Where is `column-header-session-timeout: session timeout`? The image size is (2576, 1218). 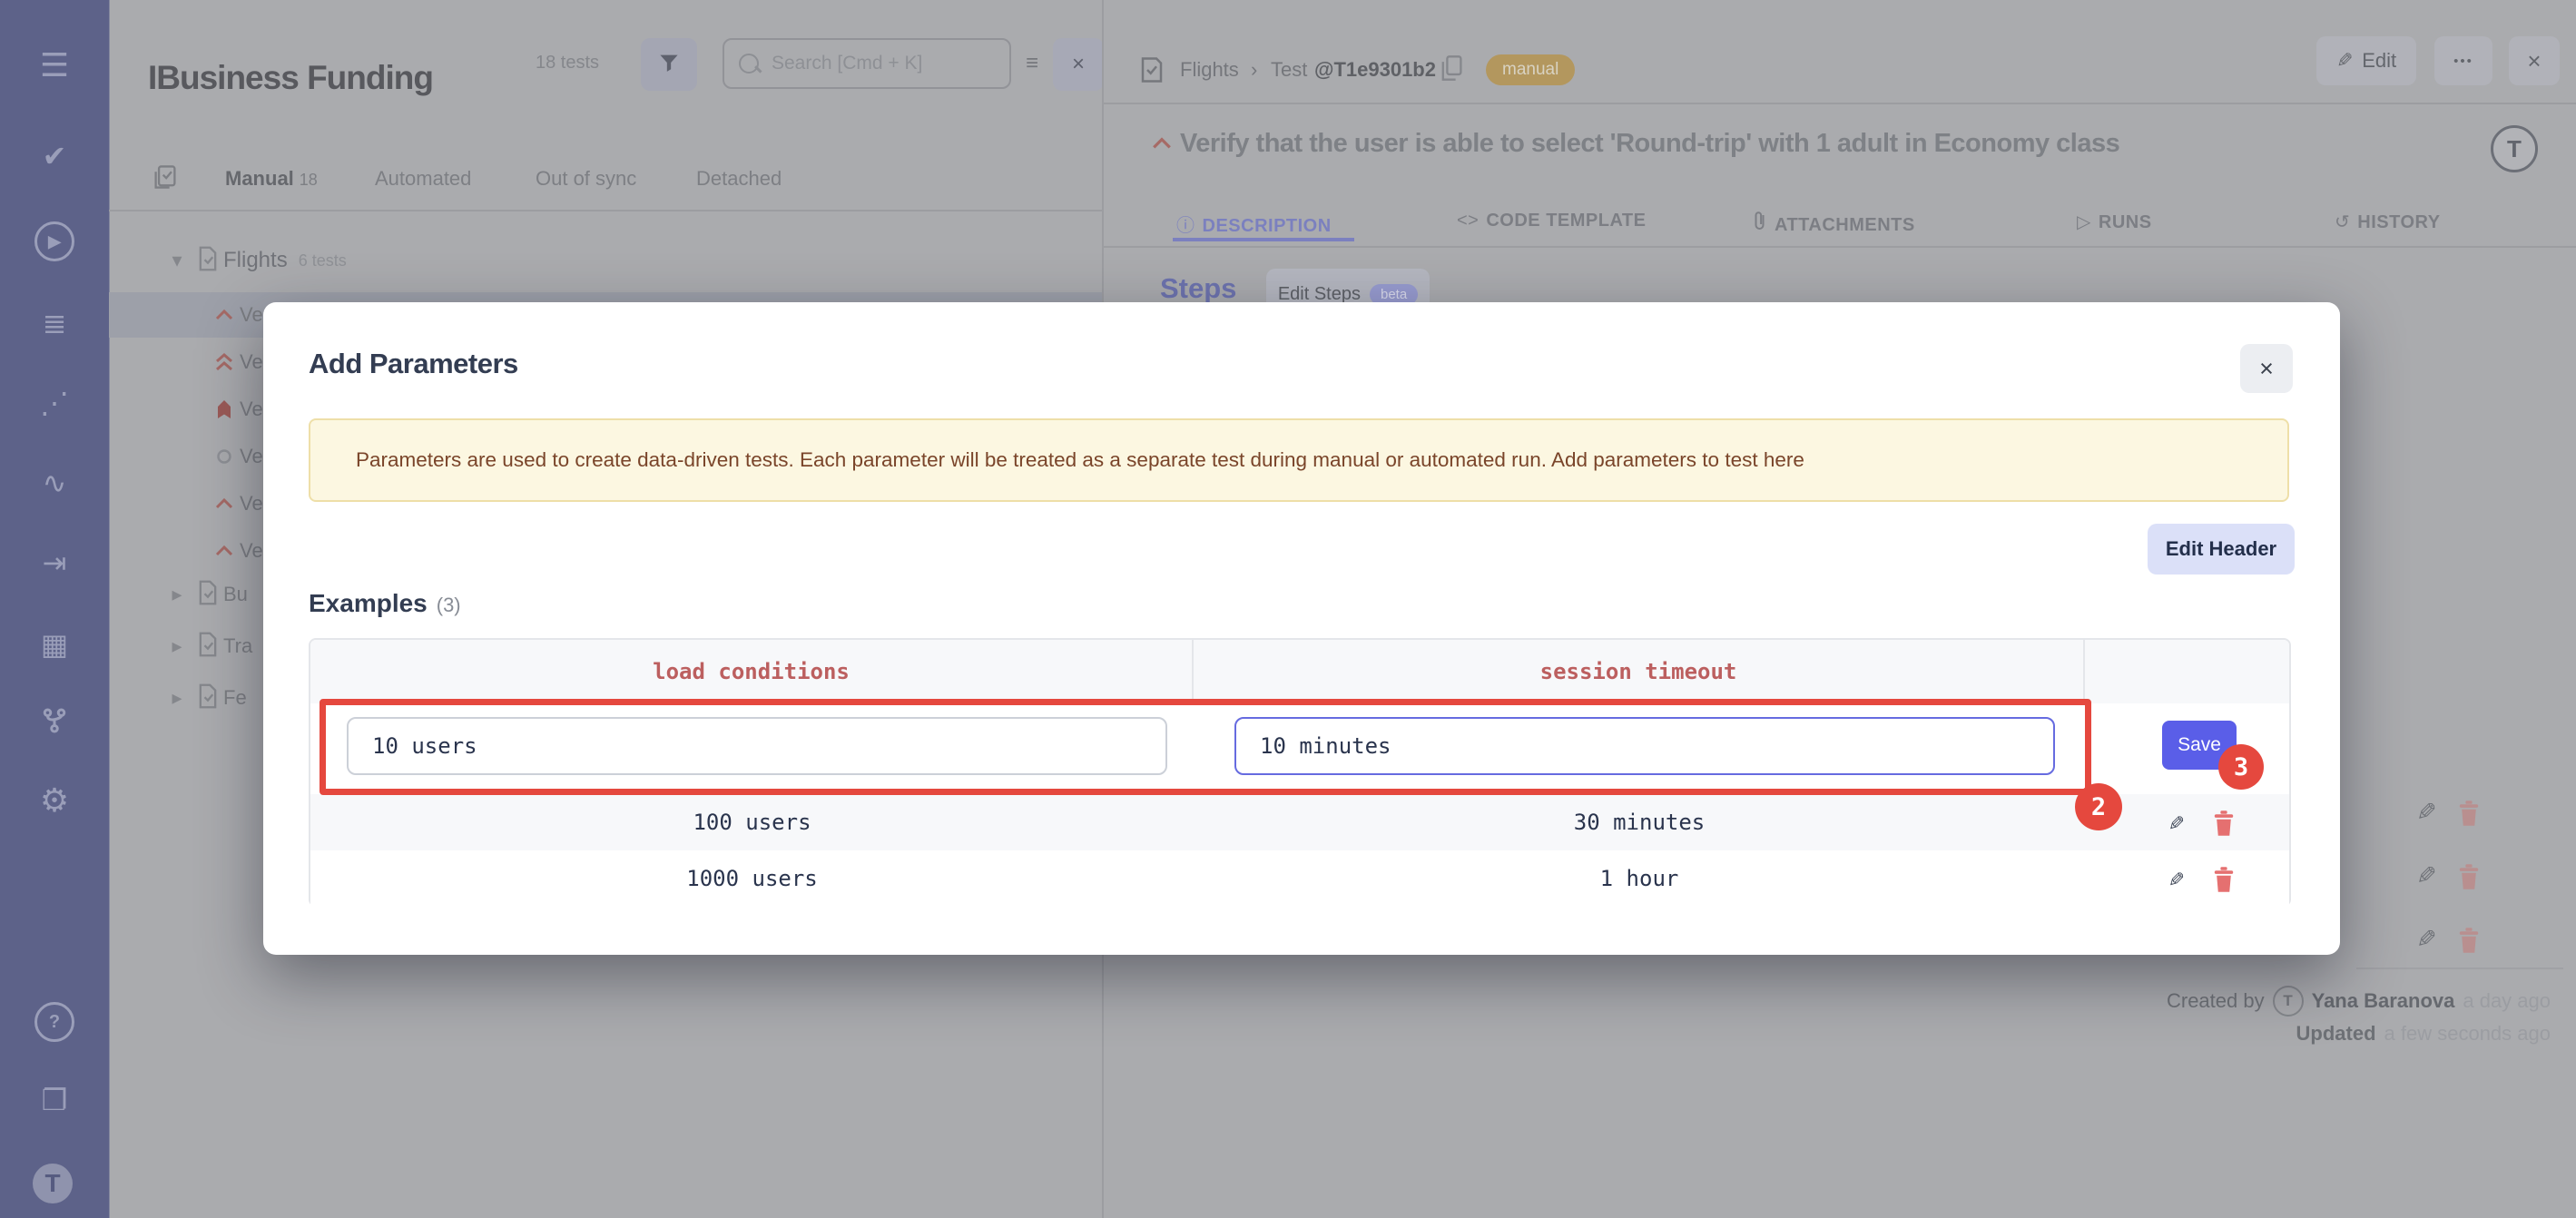 column-header-session-timeout: session timeout is located at coordinates (1639, 672).